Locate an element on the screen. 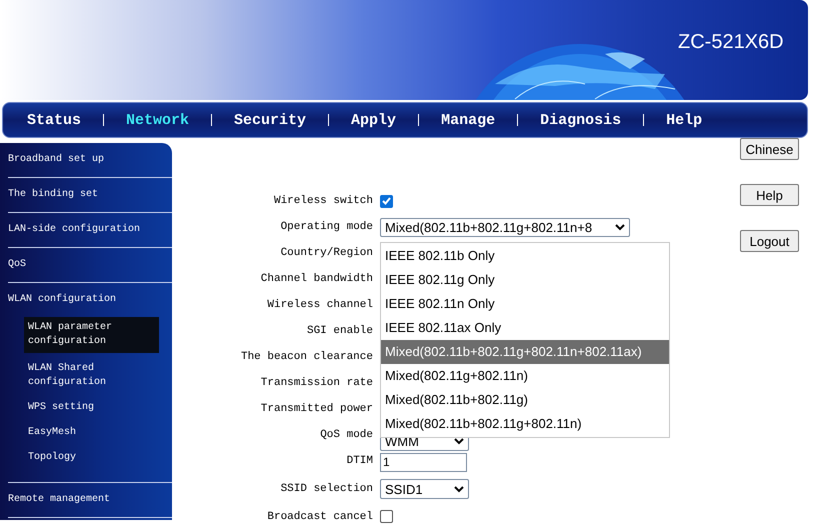 The image size is (828, 525). sidebar-item: Remote management is located at coordinates (90, 500).